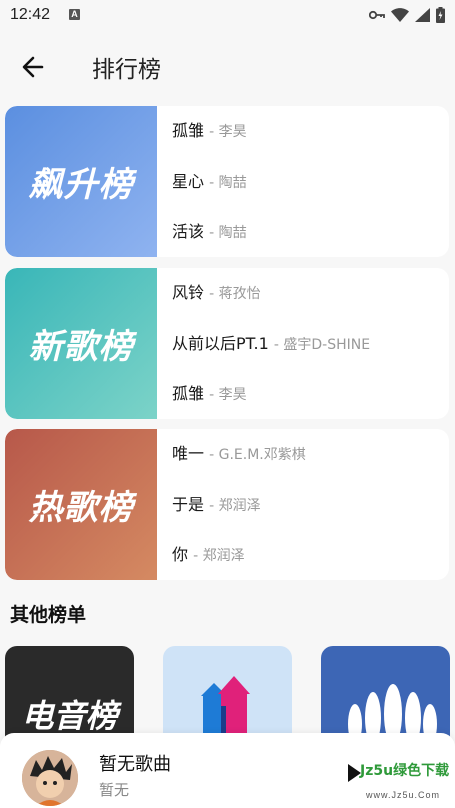 The image size is (455, 808). I want to click on song-row: 星心 - 陶喆, so click(308, 188).